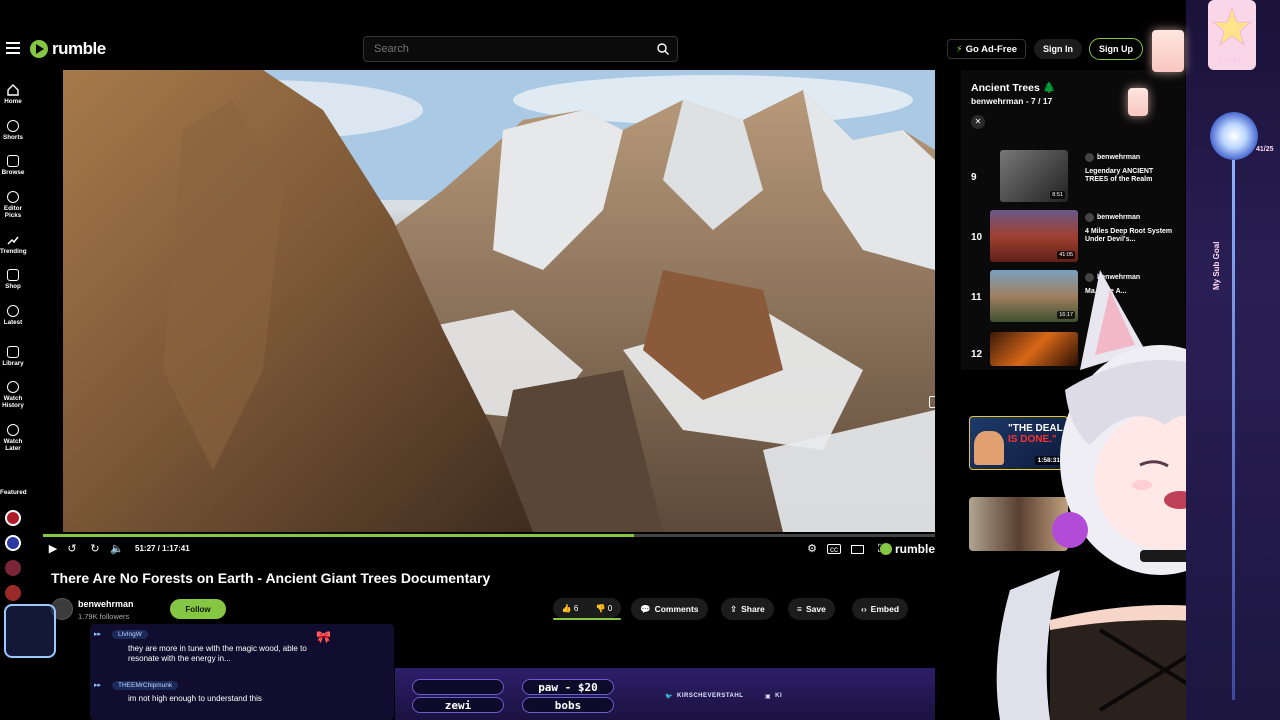 The width and height of the screenshot is (1280, 720). Describe the element at coordinates (13, 48) in the screenshot. I see `menu-icon` at that location.